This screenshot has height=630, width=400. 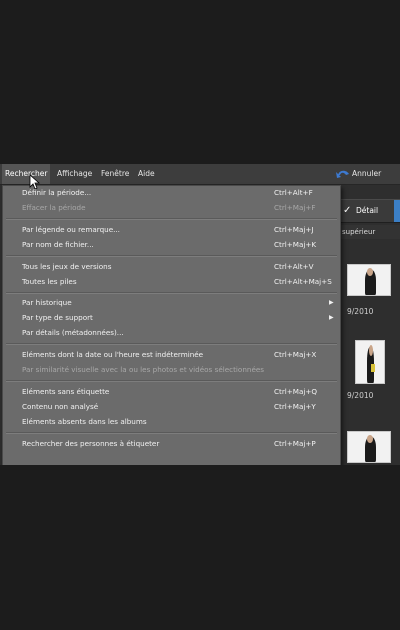 I want to click on sort-bar: supérieur, so click(x=369, y=232).